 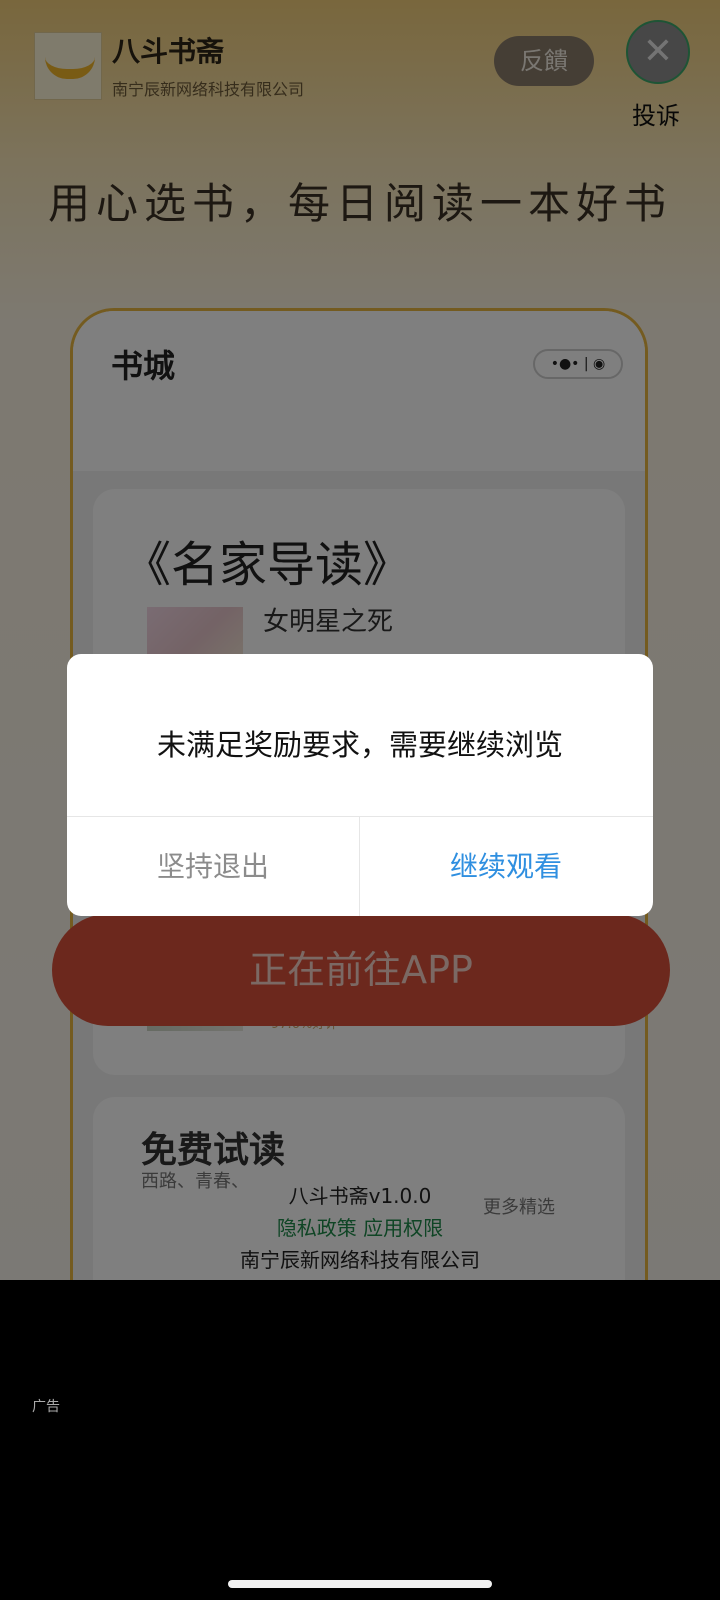 I want to click on continue-watching-button: 继续观看, so click(x=506, y=866).